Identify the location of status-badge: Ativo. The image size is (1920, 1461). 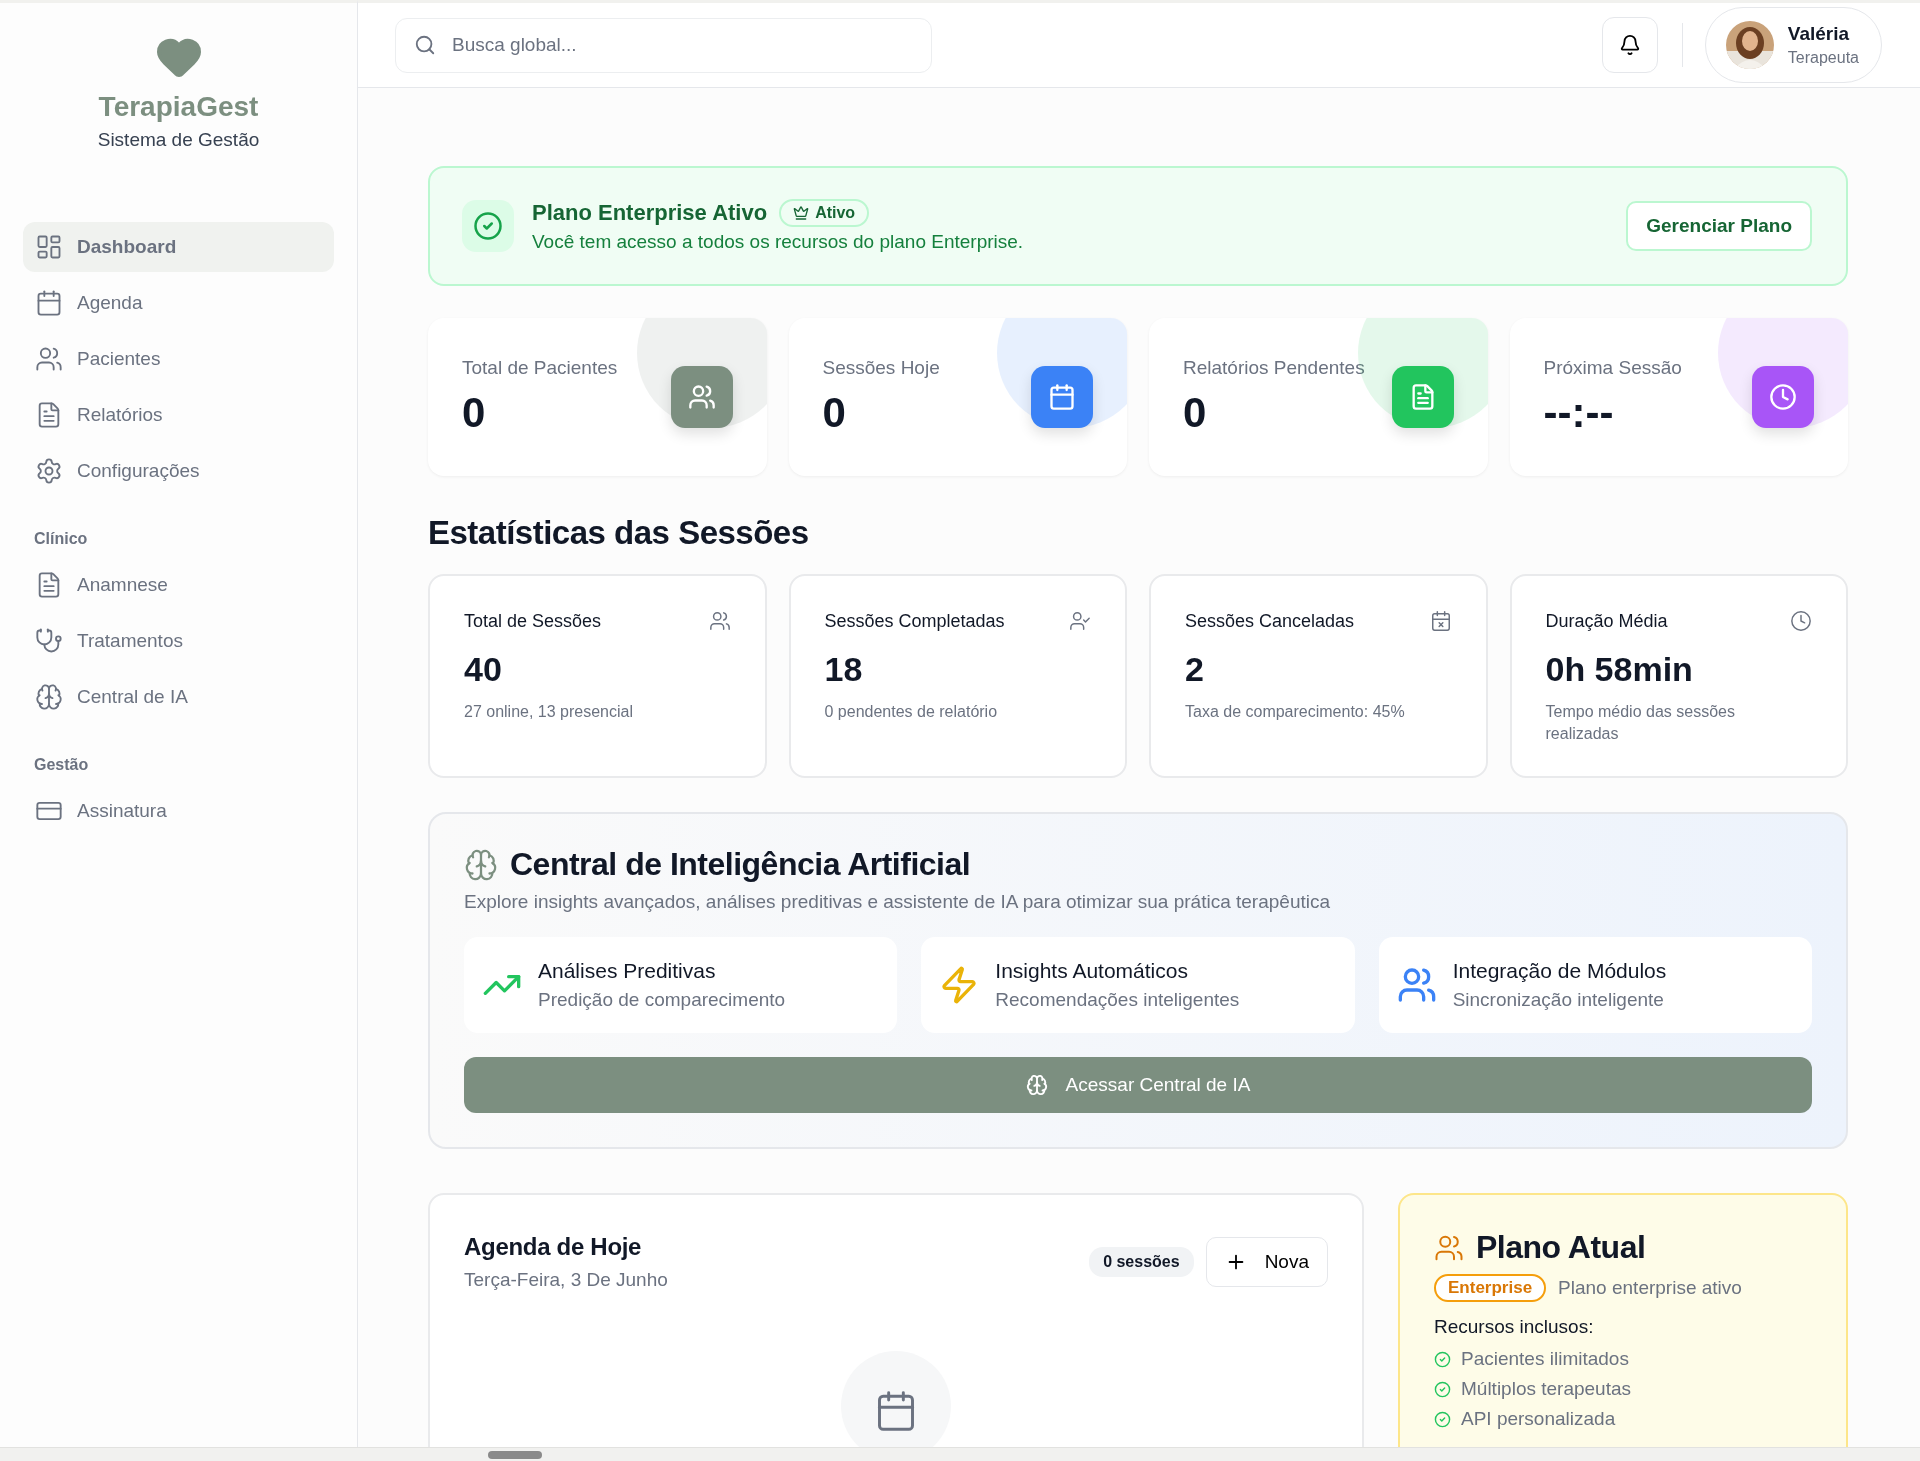
(824, 213).